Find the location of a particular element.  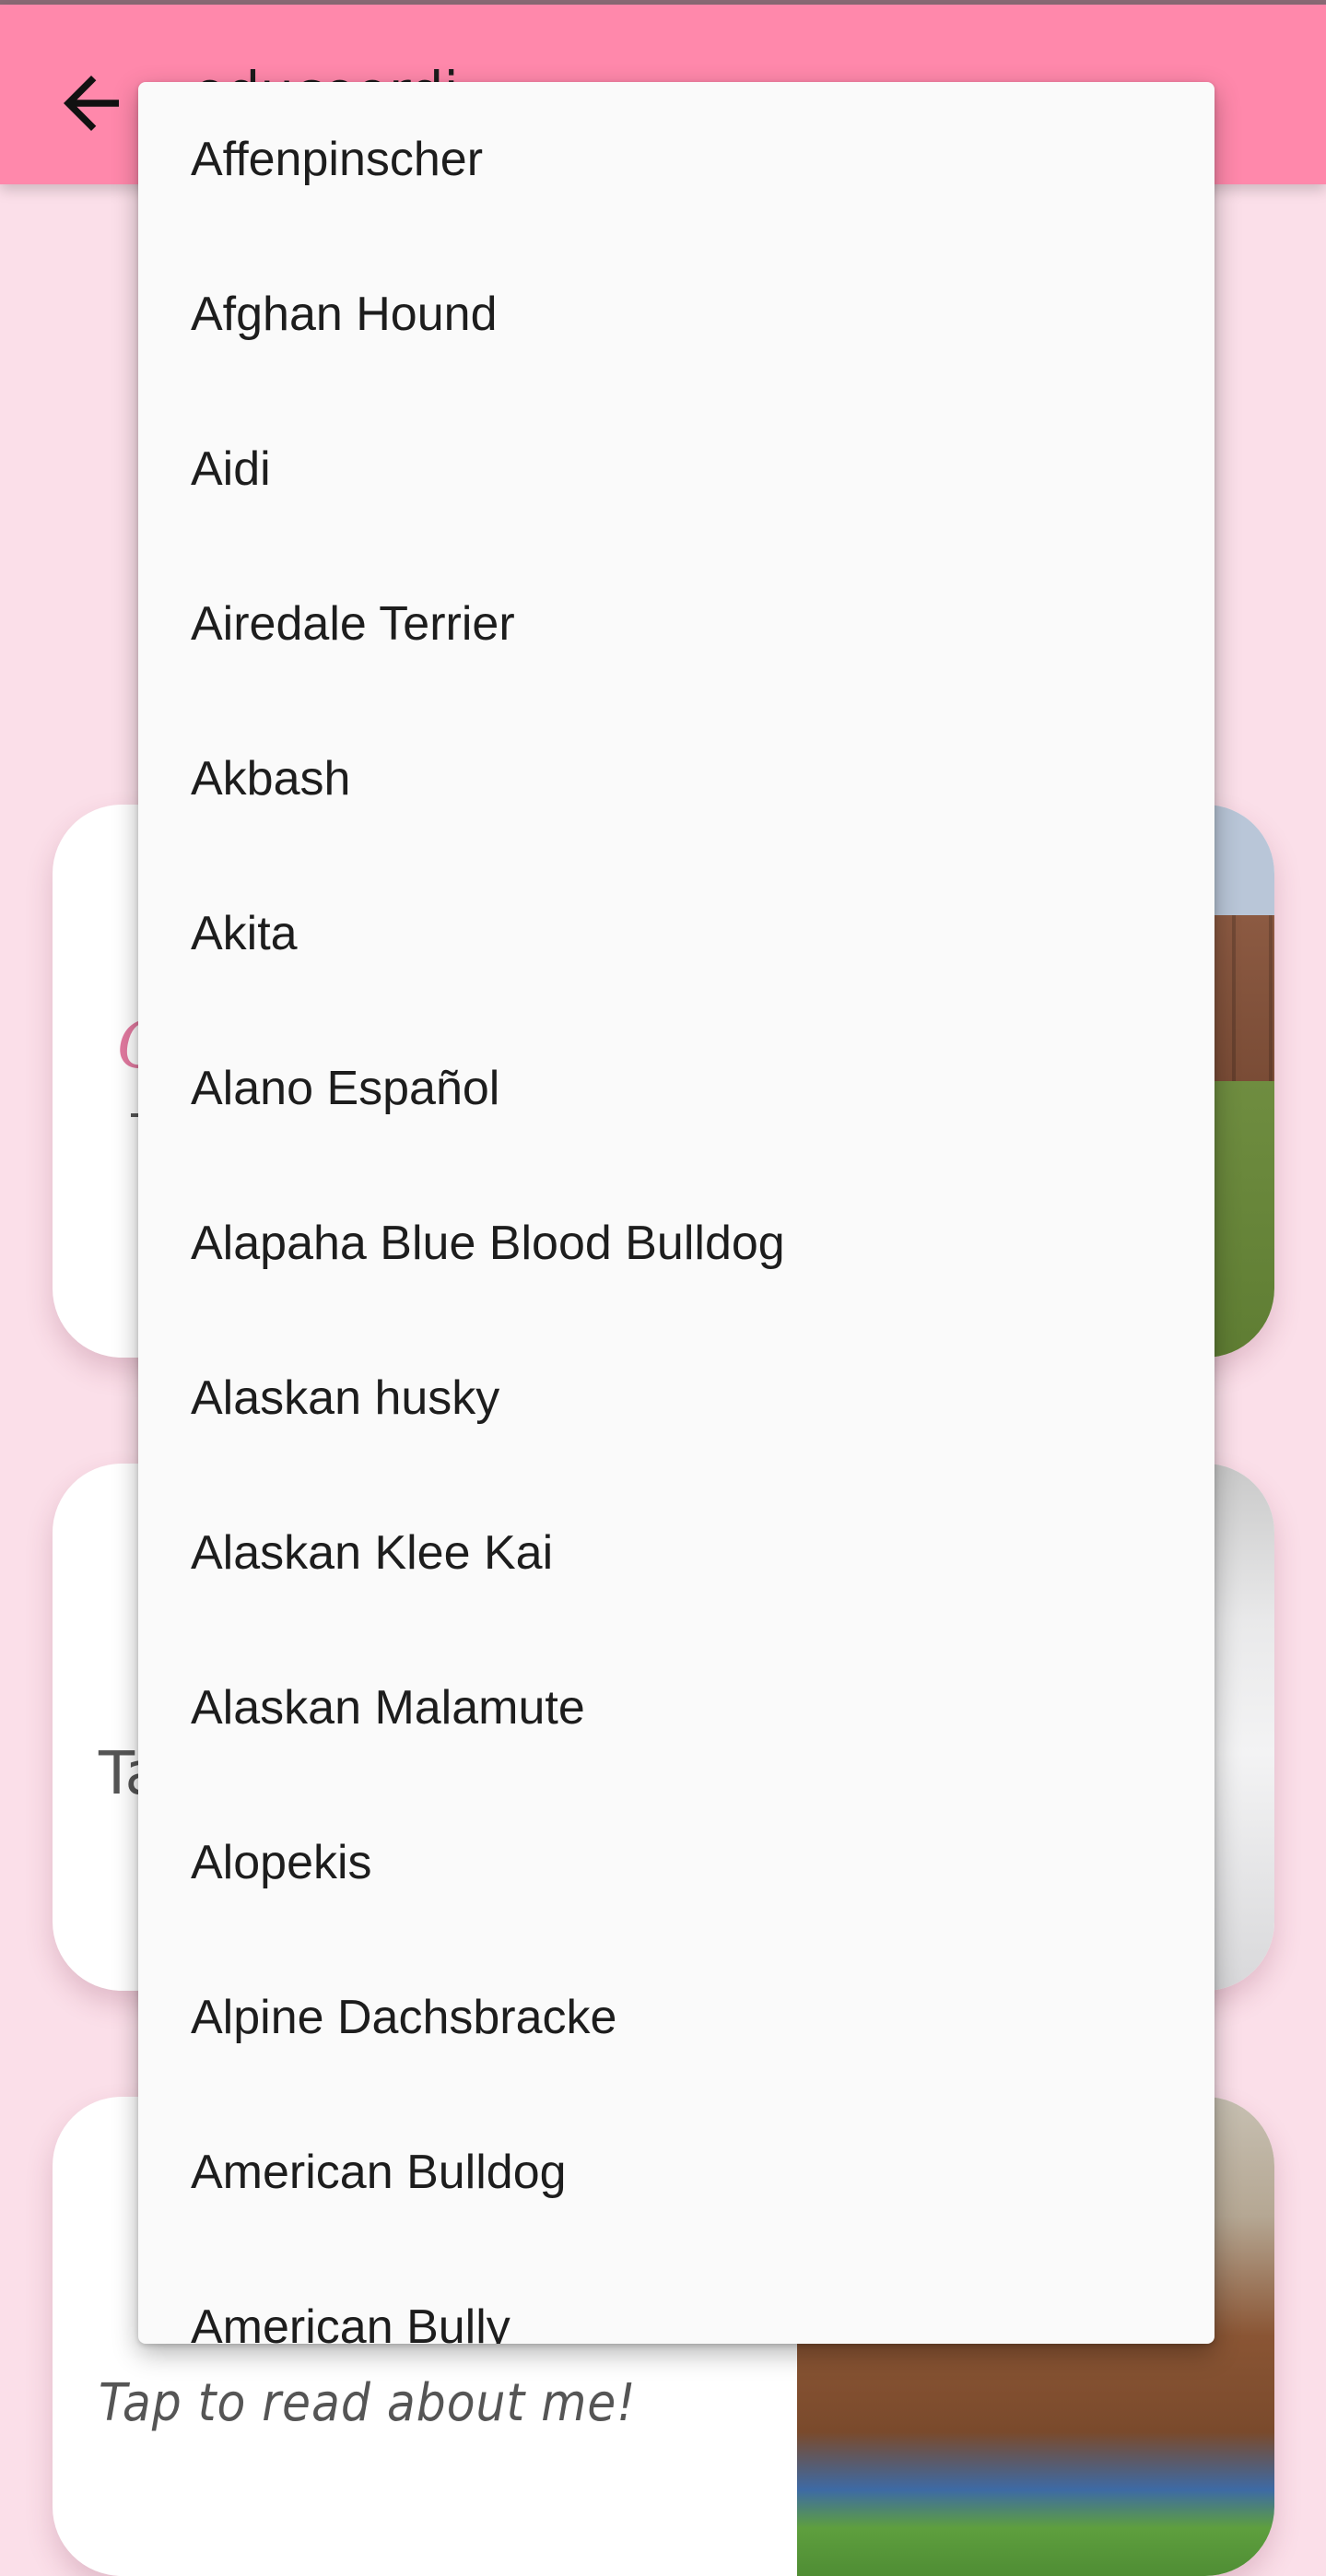

menu-item-alaskan-klee-kai: Alaskan Klee Kai is located at coordinates (676, 1553).